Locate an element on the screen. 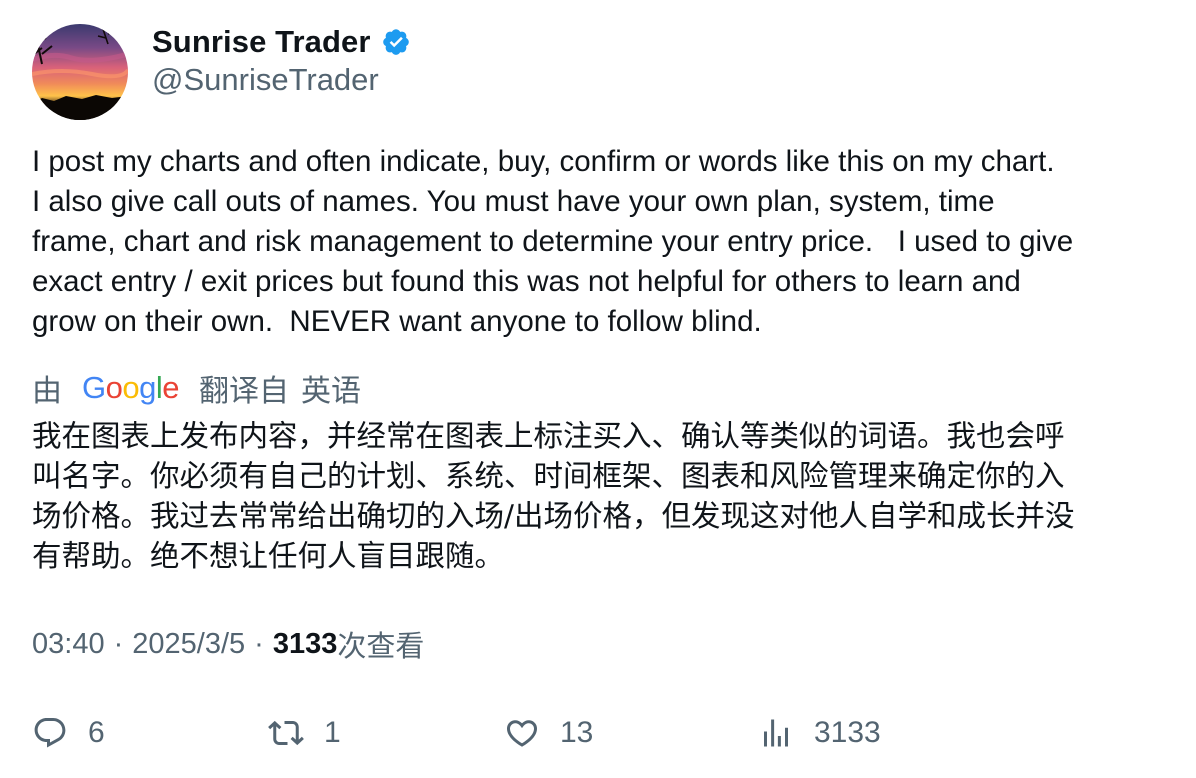  analytics-icon is located at coordinates (776, 733).